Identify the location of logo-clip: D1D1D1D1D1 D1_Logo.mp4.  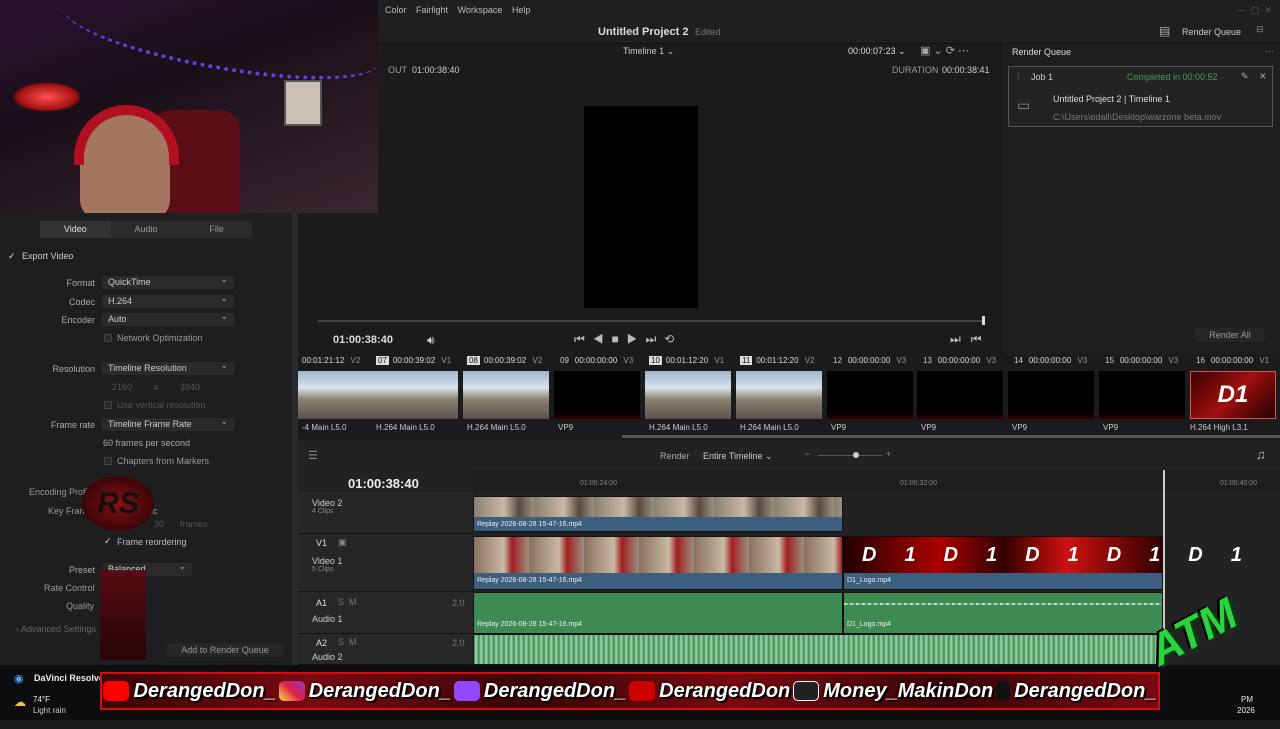
(1042, 563).